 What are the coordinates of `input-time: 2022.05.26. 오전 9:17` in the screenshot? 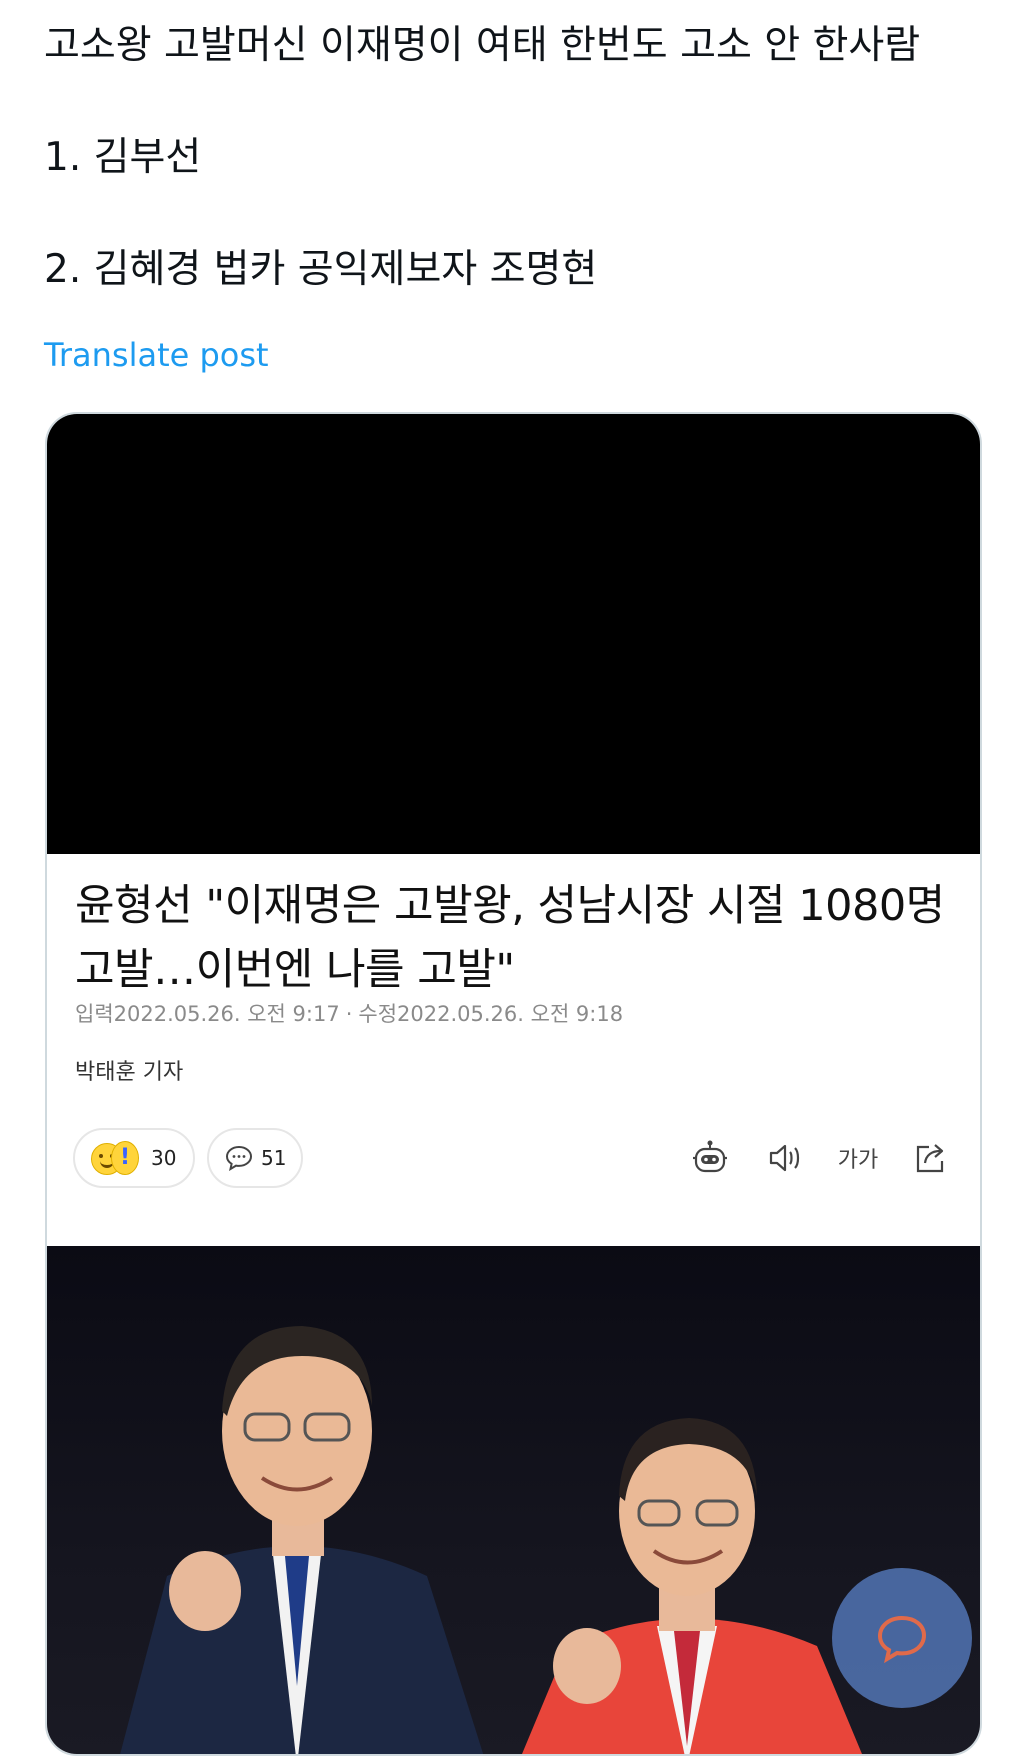 It's located at (226, 1014).